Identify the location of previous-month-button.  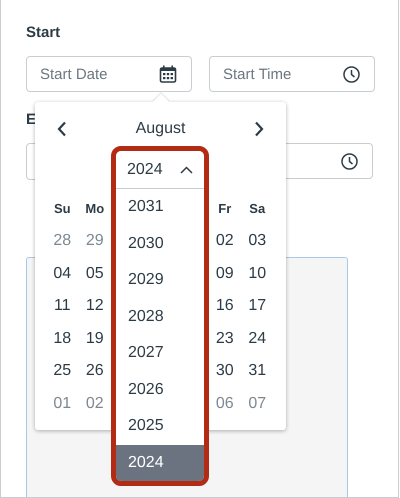
(62, 129).